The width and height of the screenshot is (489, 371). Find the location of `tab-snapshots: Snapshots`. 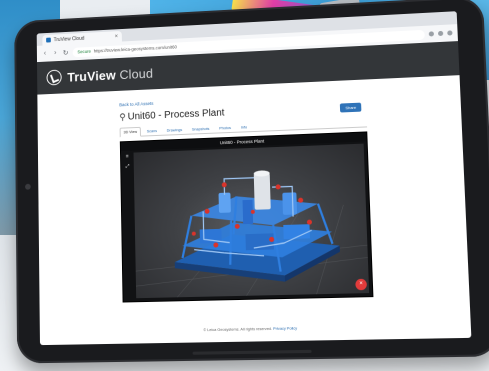

tab-snapshots: Snapshots is located at coordinates (201, 129).